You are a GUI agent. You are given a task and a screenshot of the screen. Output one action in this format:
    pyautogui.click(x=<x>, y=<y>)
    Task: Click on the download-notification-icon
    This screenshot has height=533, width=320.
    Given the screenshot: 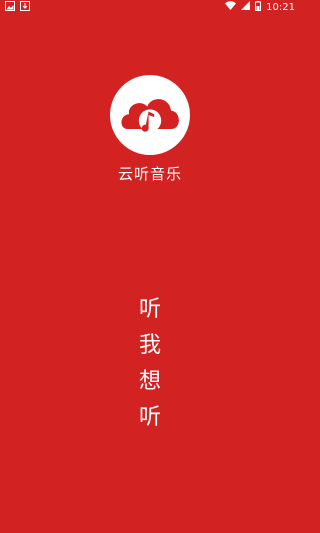 What is the action you would take?
    pyautogui.click(x=25, y=7)
    